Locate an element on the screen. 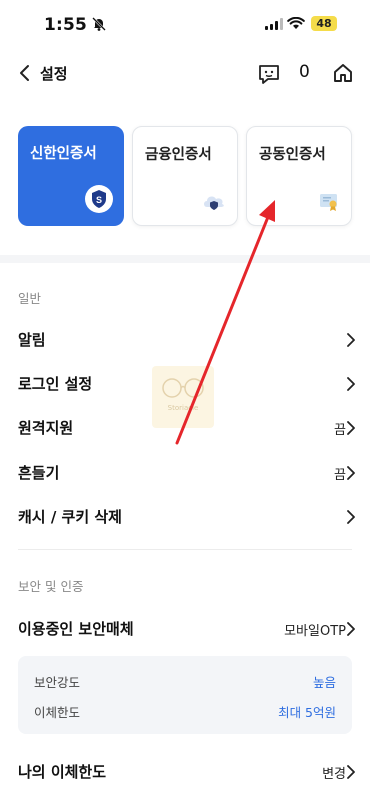 The image size is (370, 800). row-value: 변경 is located at coordinates (334, 774).